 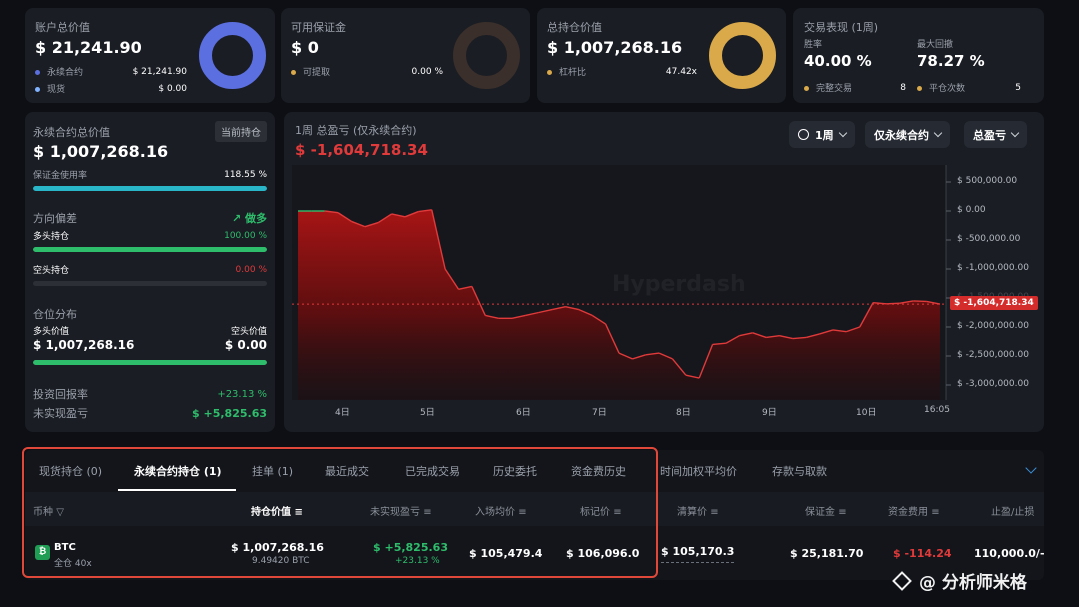 I want to click on row-tp-sl: 110,000.0/-, so click(x=1009, y=553).